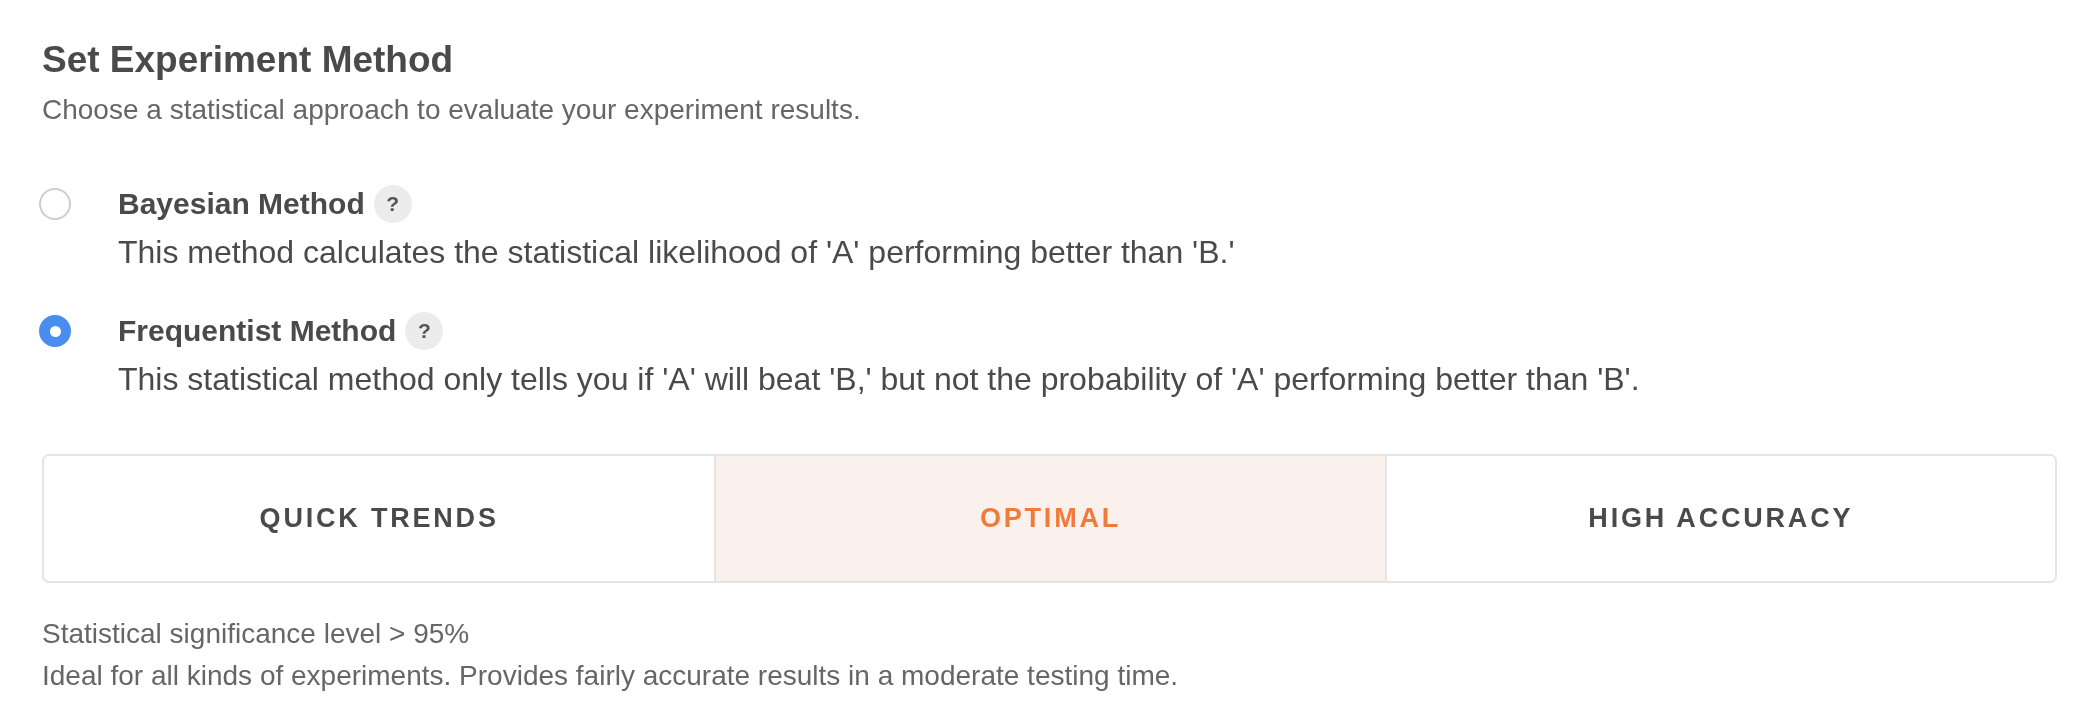  What do you see at coordinates (257, 331) in the screenshot?
I see `method-label: Frequentist Method` at bounding box center [257, 331].